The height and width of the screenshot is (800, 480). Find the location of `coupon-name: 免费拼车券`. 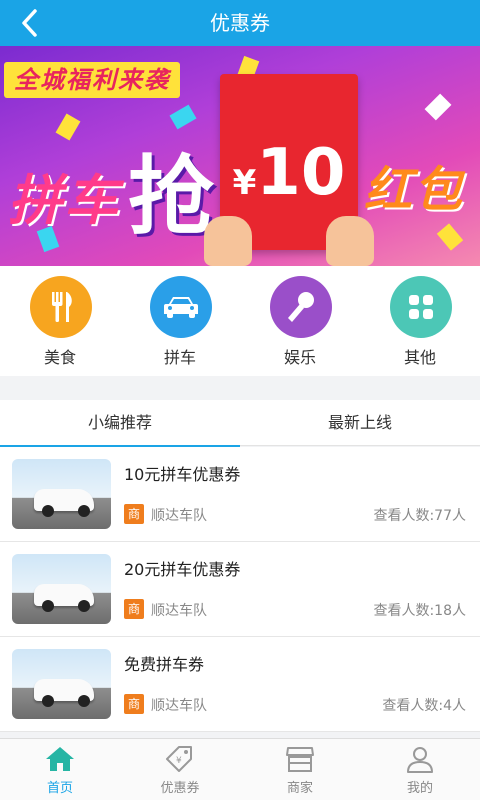

coupon-name: 免费拼车券 is located at coordinates (164, 664).